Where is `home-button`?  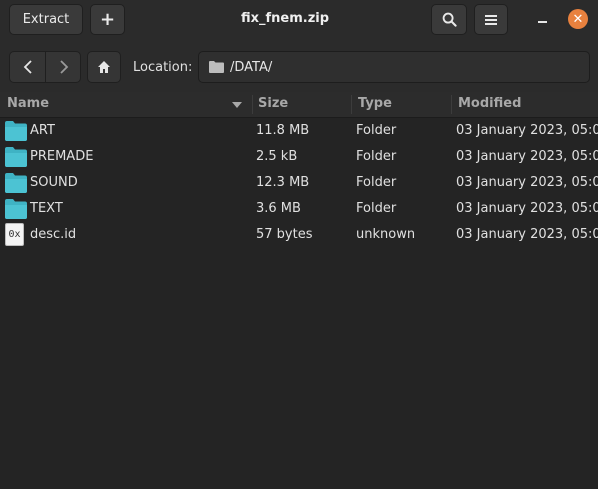
home-button is located at coordinates (104, 67).